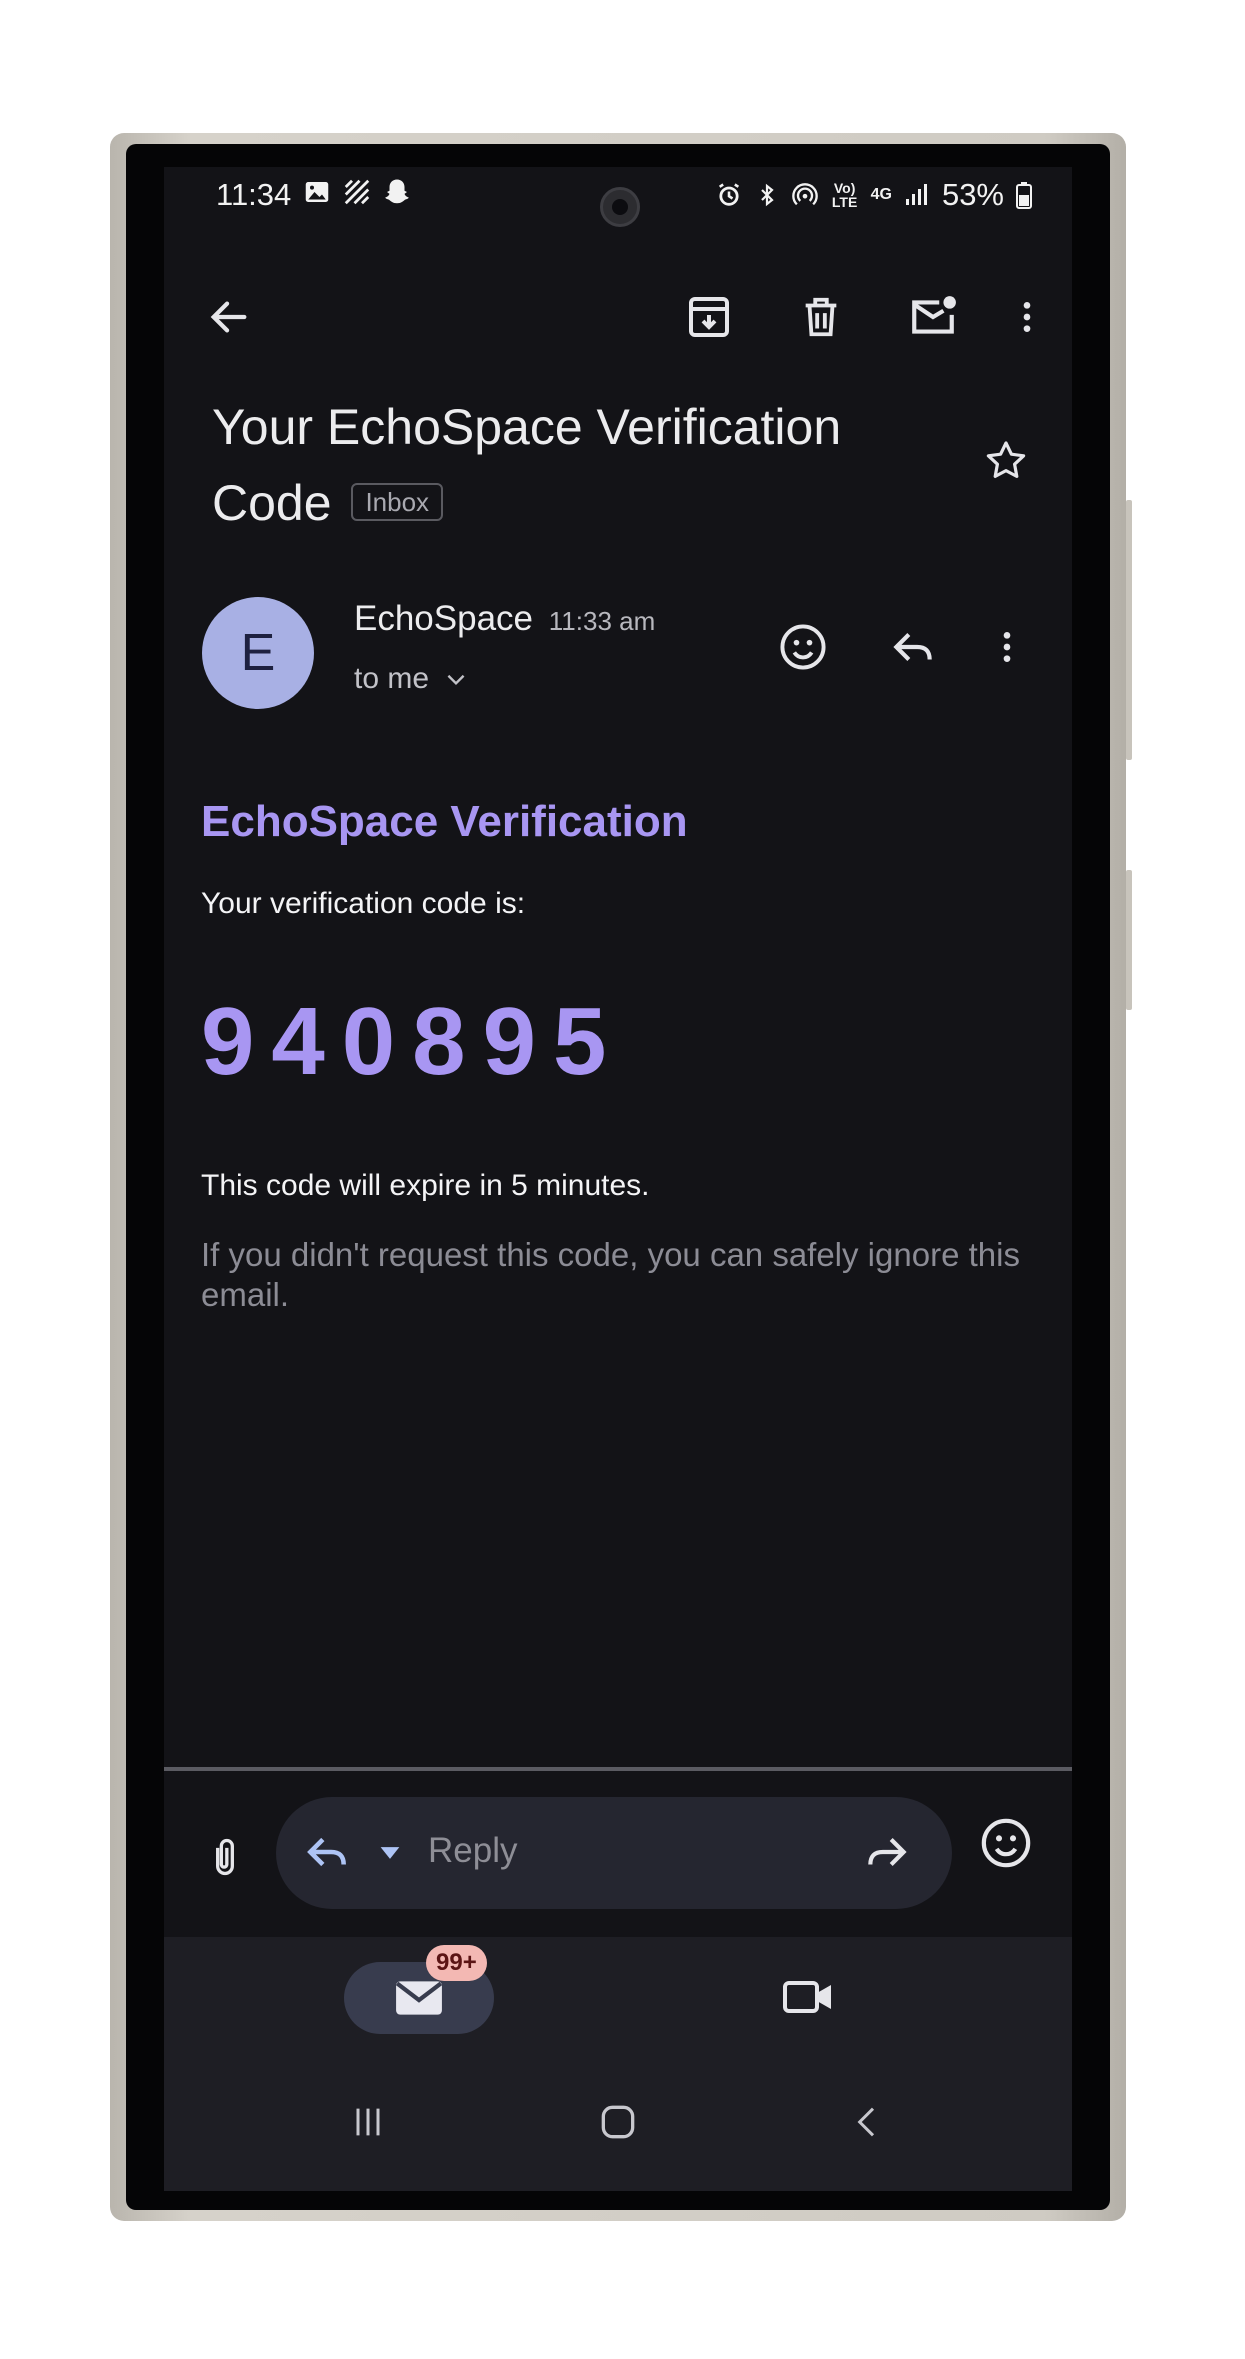 This screenshot has width=1245, height=2359. What do you see at coordinates (1024, 195) in the screenshot?
I see `battery-icon` at bounding box center [1024, 195].